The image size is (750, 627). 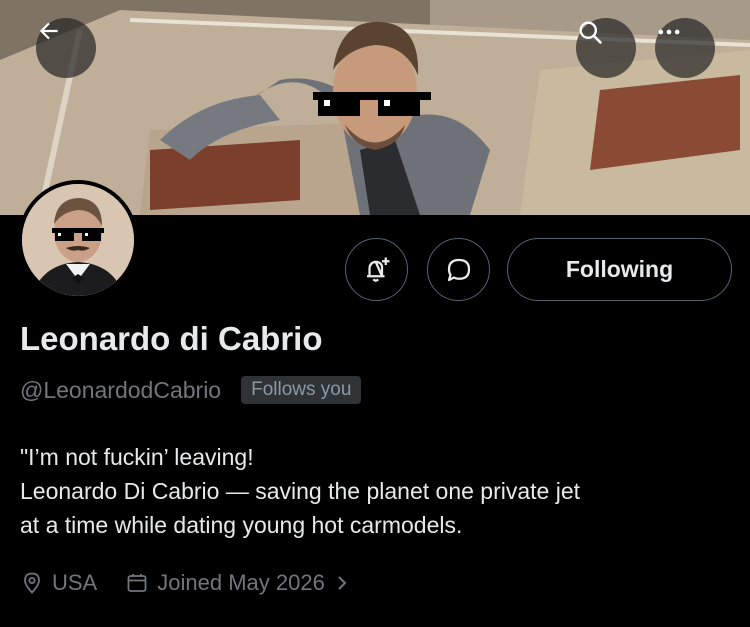 What do you see at coordinates (75, 582) in the screenshot?
I see `location-text: USA` at bounding box center [75, 582].